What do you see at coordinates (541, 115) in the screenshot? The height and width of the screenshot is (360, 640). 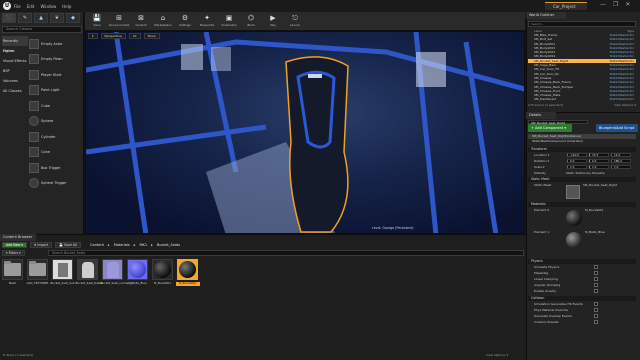 I see `details-tab: Details` at bounding box center [541, 115].